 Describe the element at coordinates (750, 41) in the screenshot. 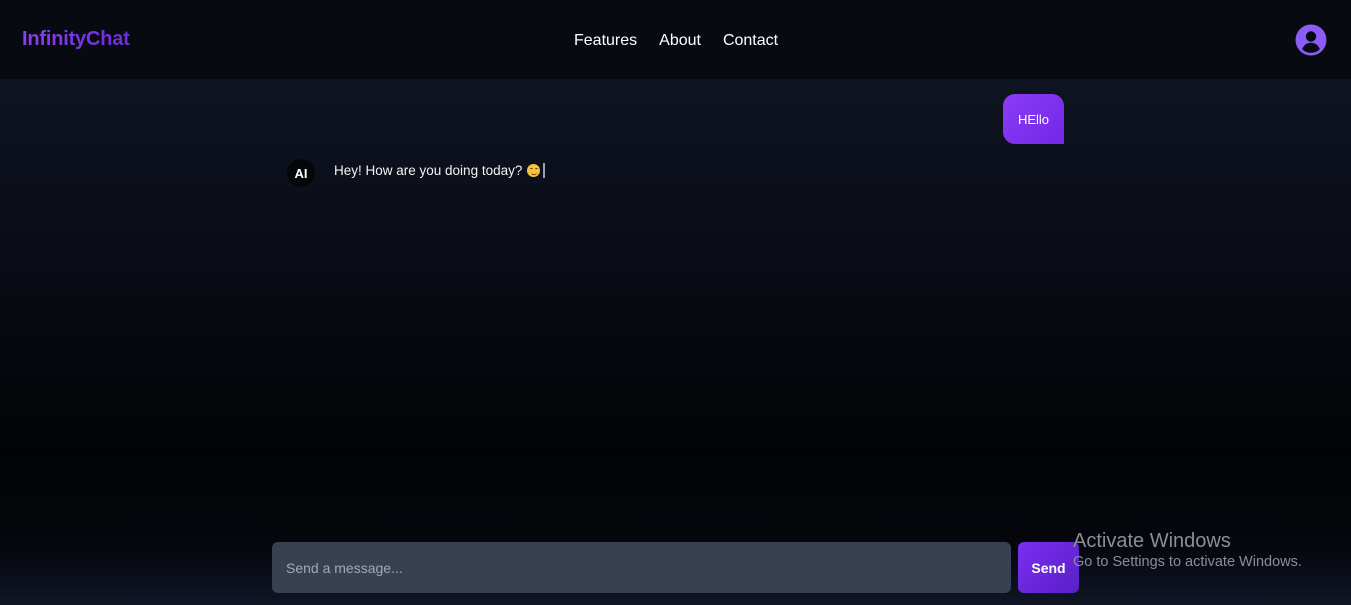

I see `nav-link-contact: Contact` at that location.